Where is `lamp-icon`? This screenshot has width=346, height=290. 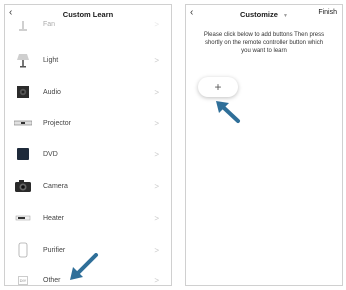 lamp-icon is located at coordinates (23, 60).